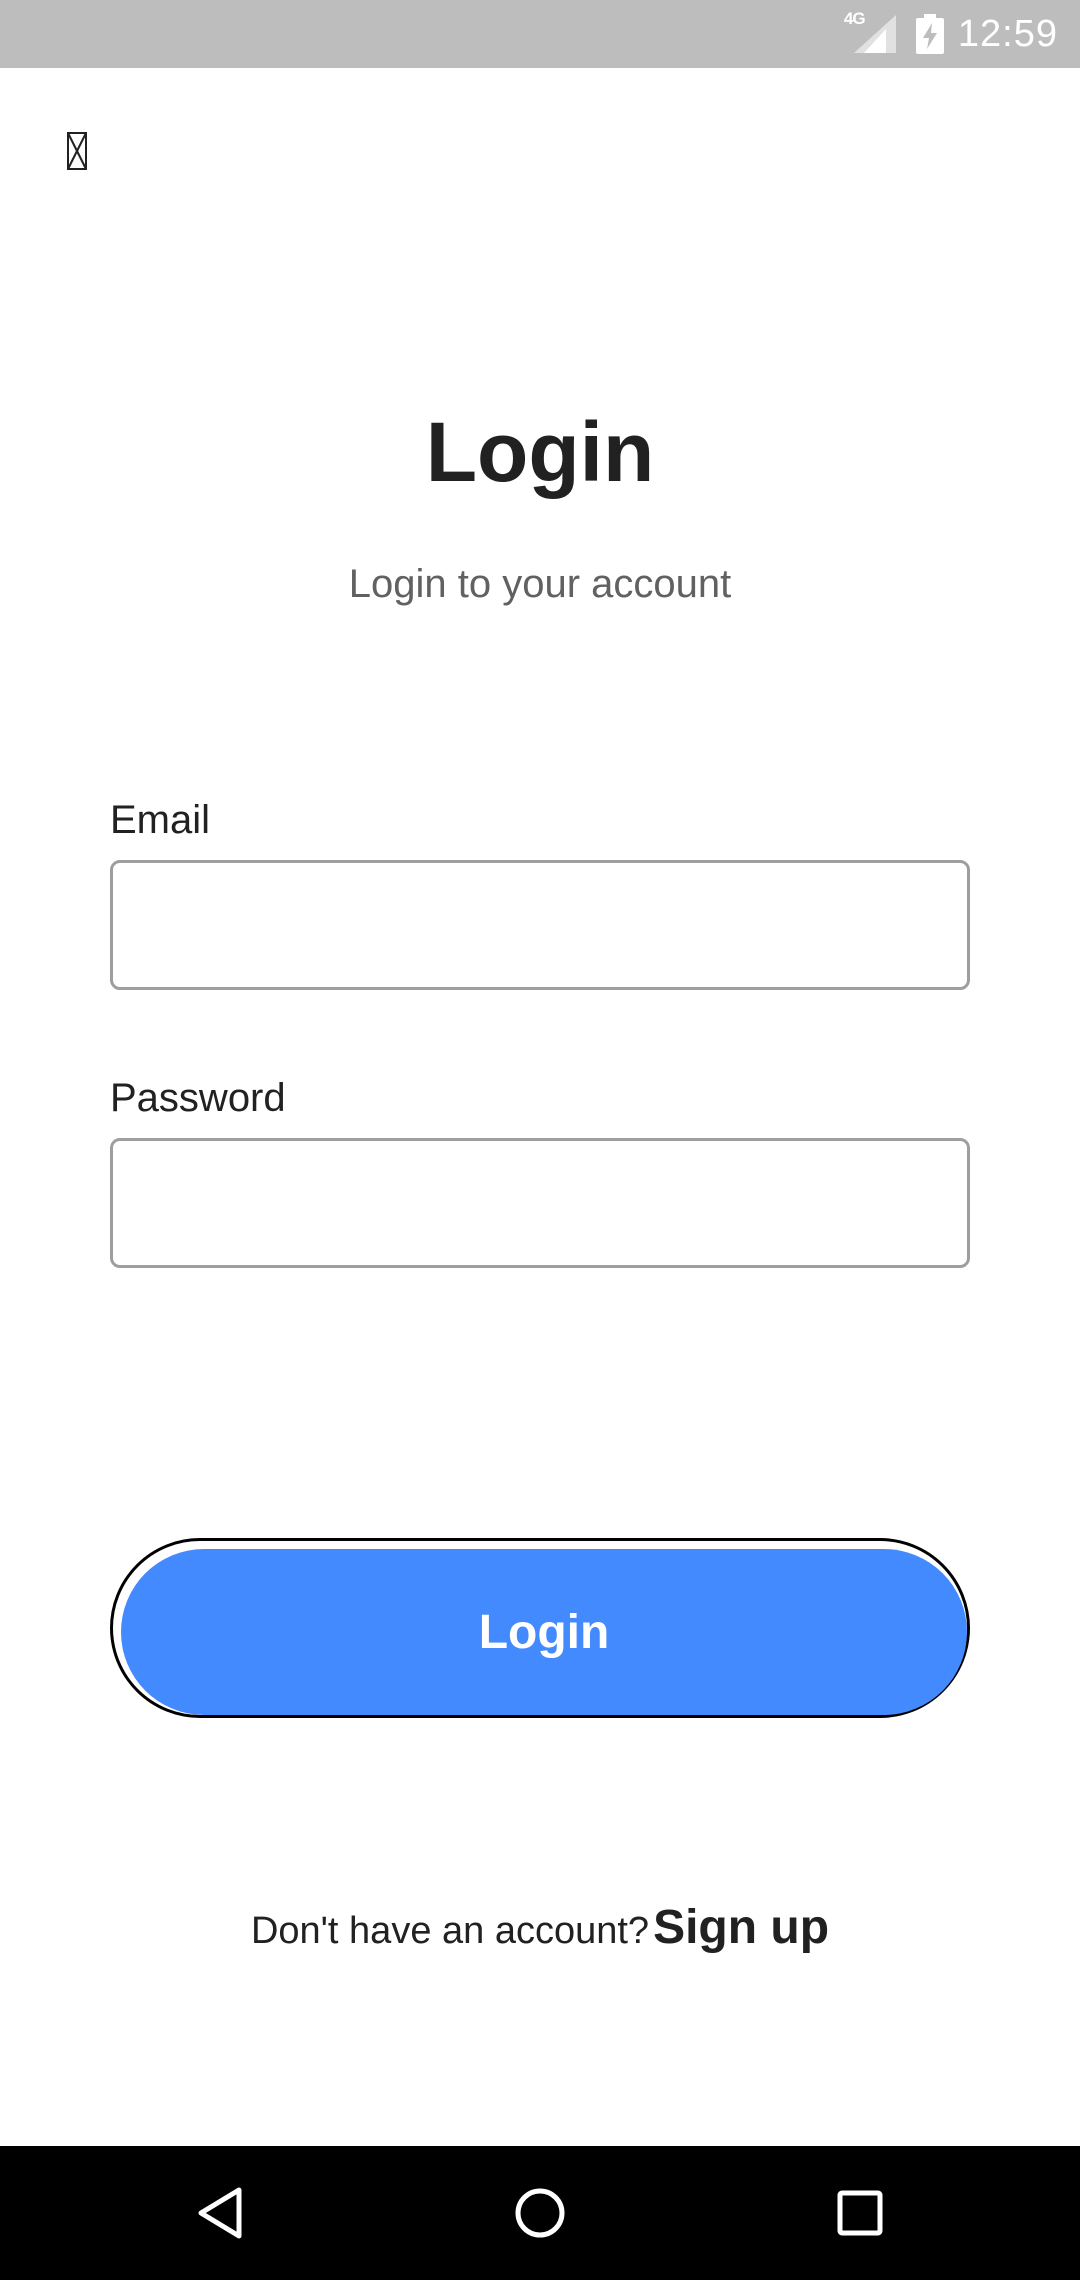 This screenshot has height=2280, width=1080. Describe the element at coordinates (540, 452) in the screenshot. I see `page-title: Login` at that location.